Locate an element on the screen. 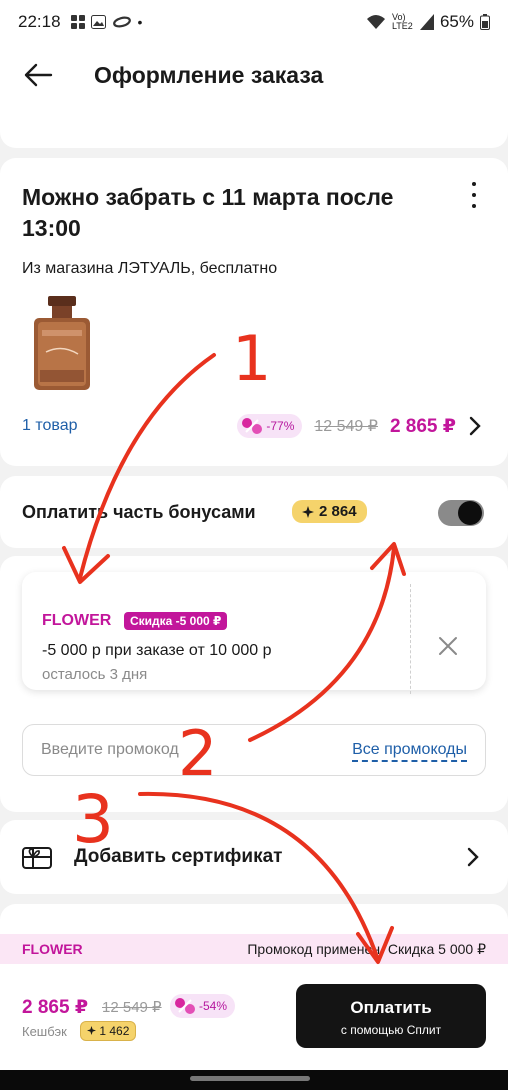 This screenshot has height=1090, width=508. status-time: 22:18 is located at coordinates (39, 21).